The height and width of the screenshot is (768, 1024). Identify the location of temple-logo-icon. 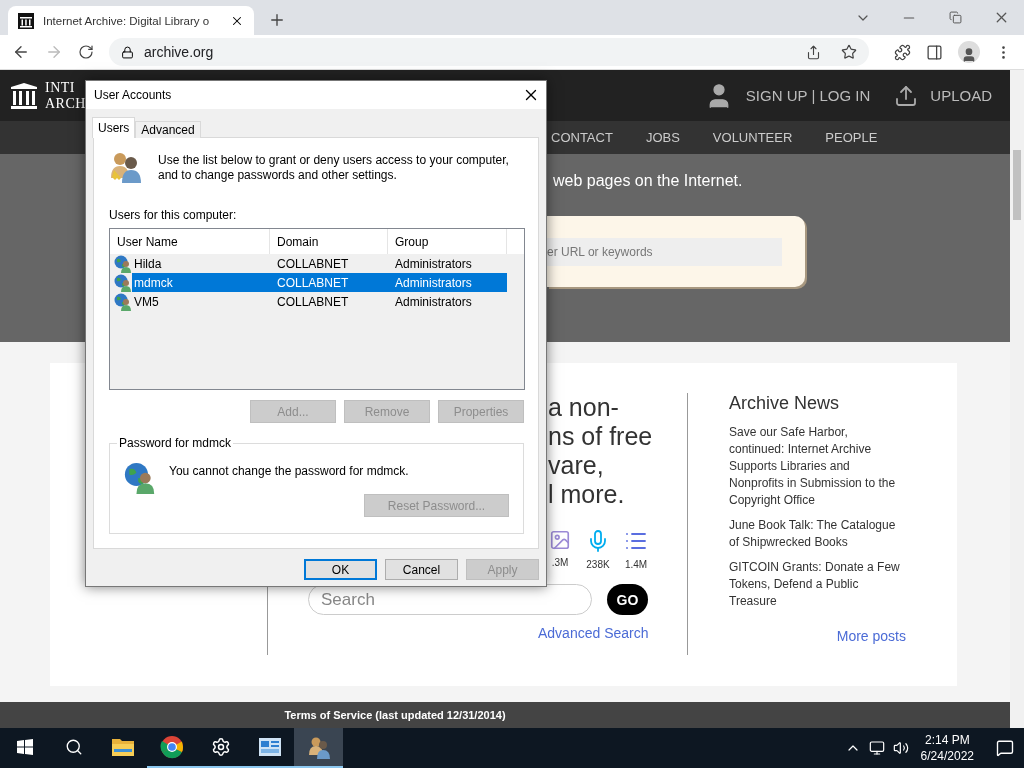
(24, 95).